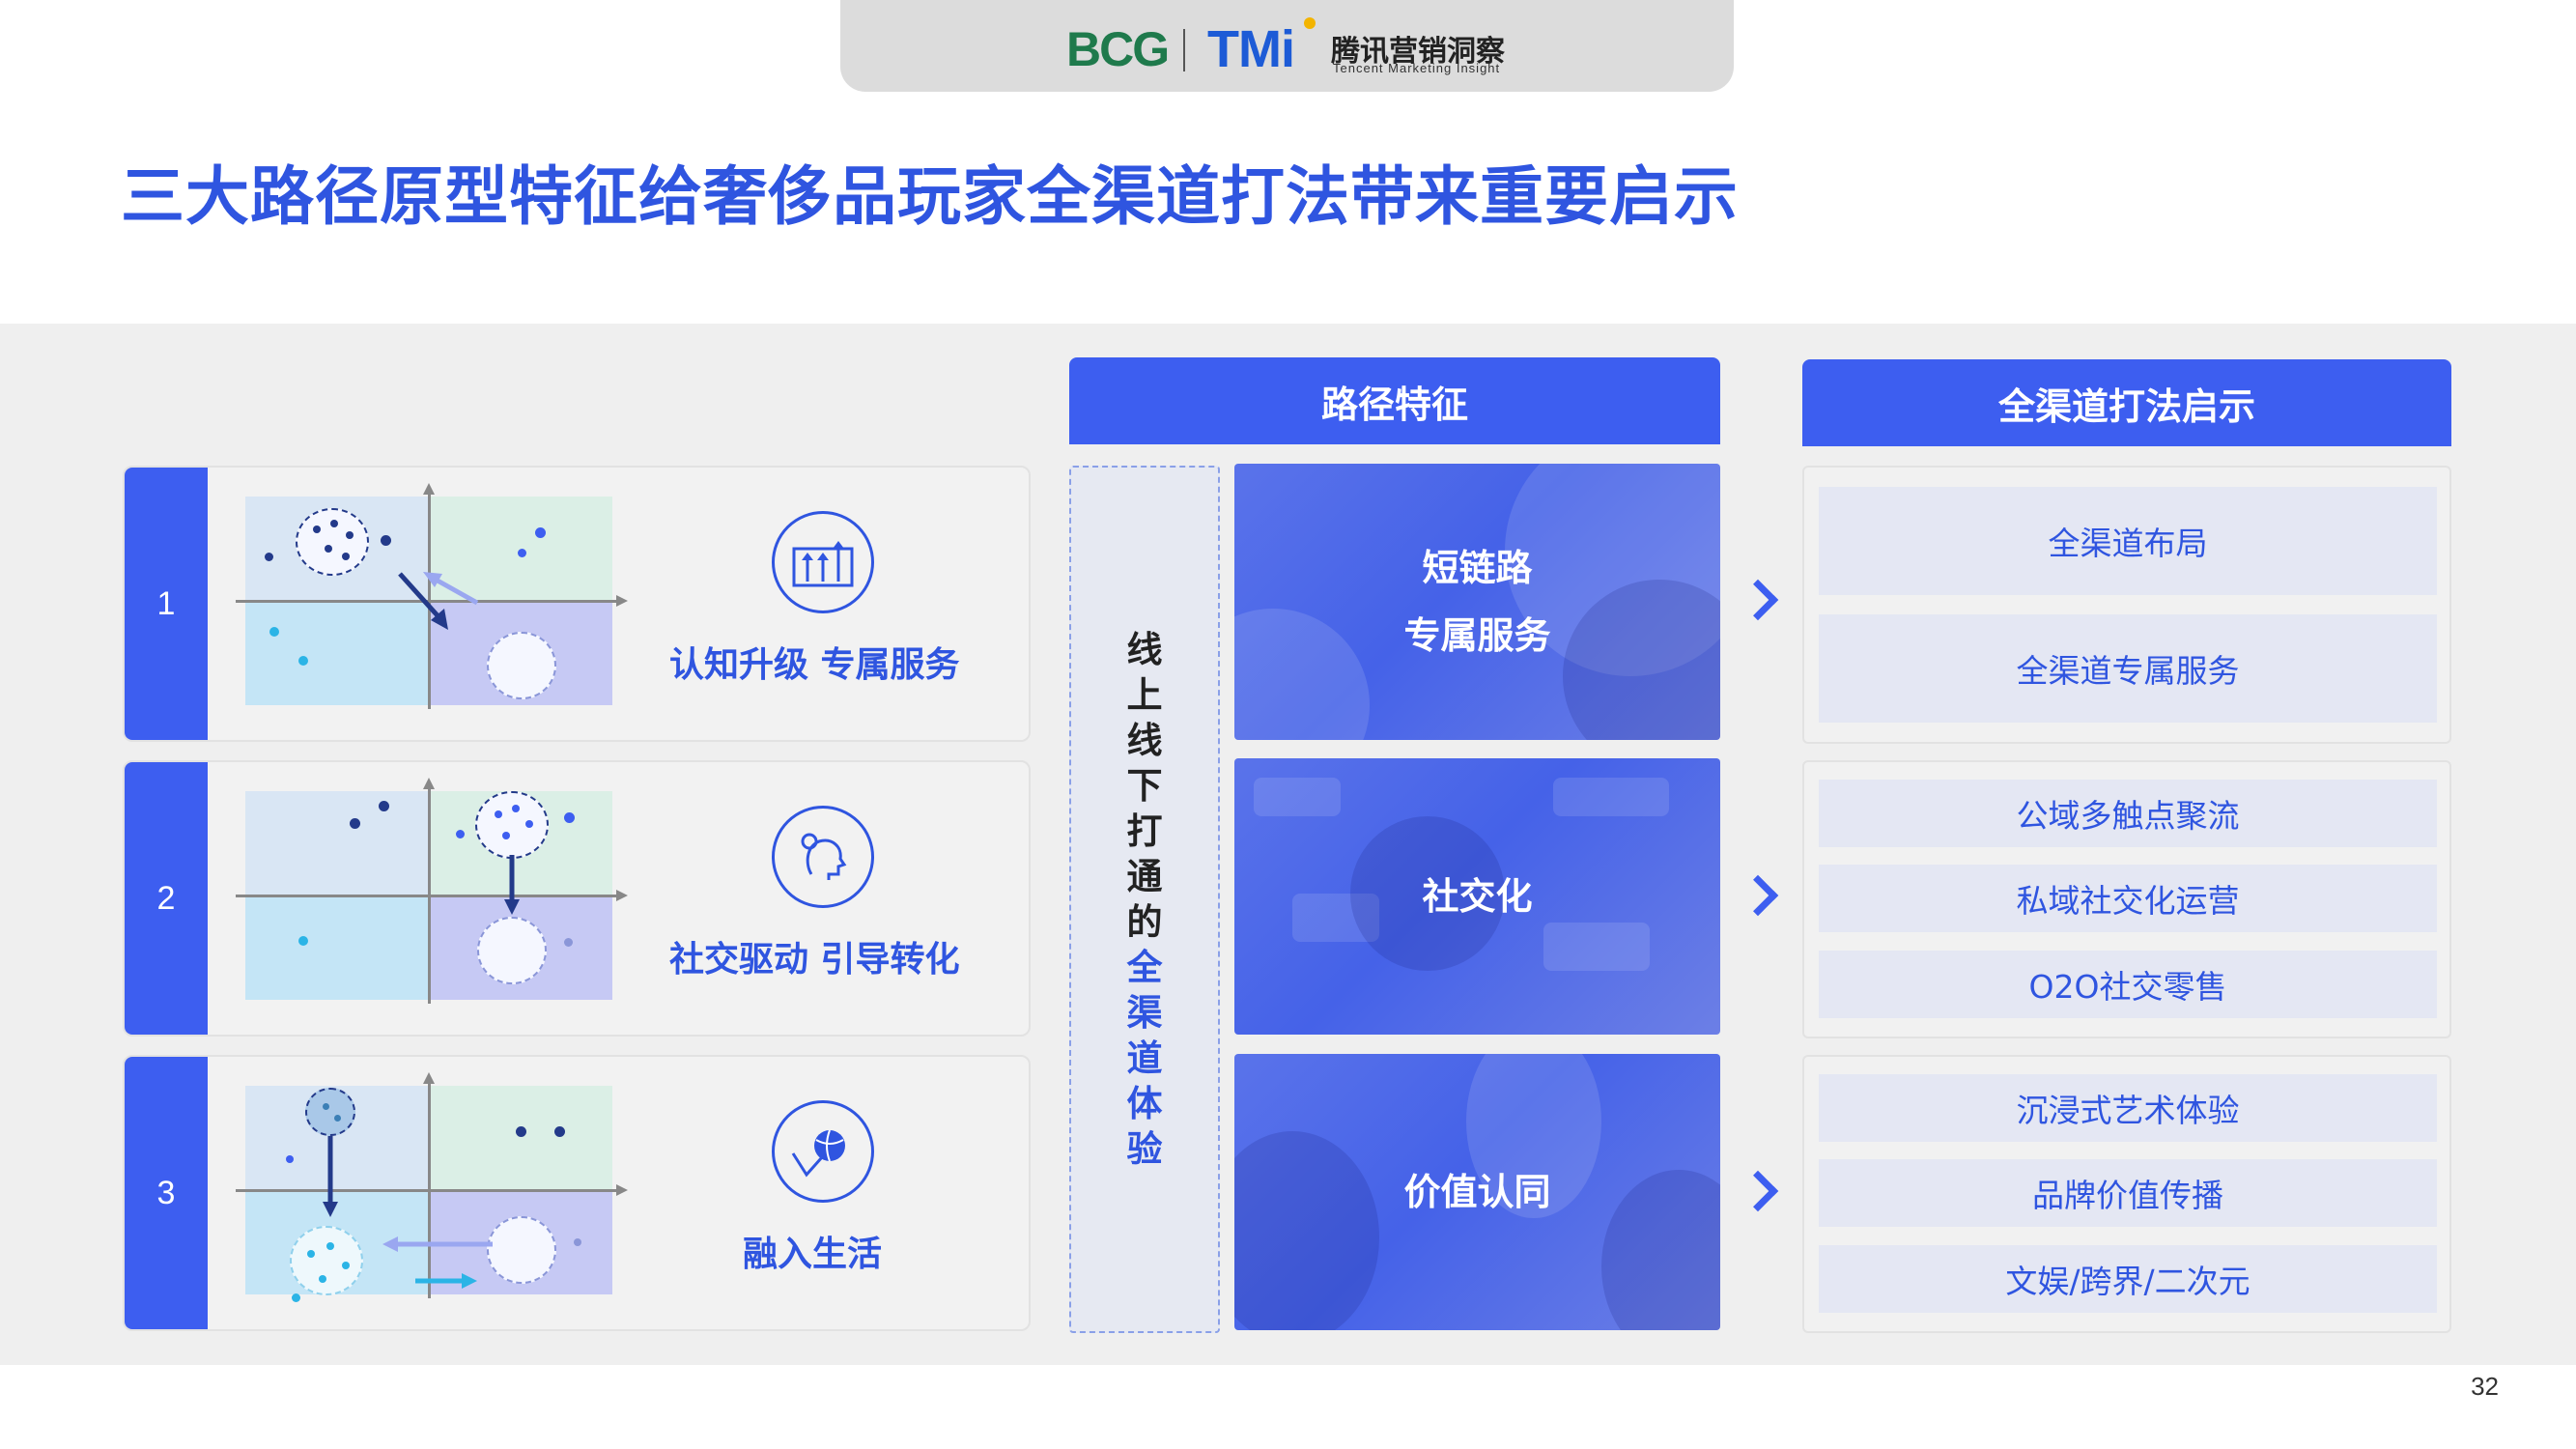  Describe the element at coordinates (1251, 49) in the screenshot. I see `tmi-logo: TMi` at that location.